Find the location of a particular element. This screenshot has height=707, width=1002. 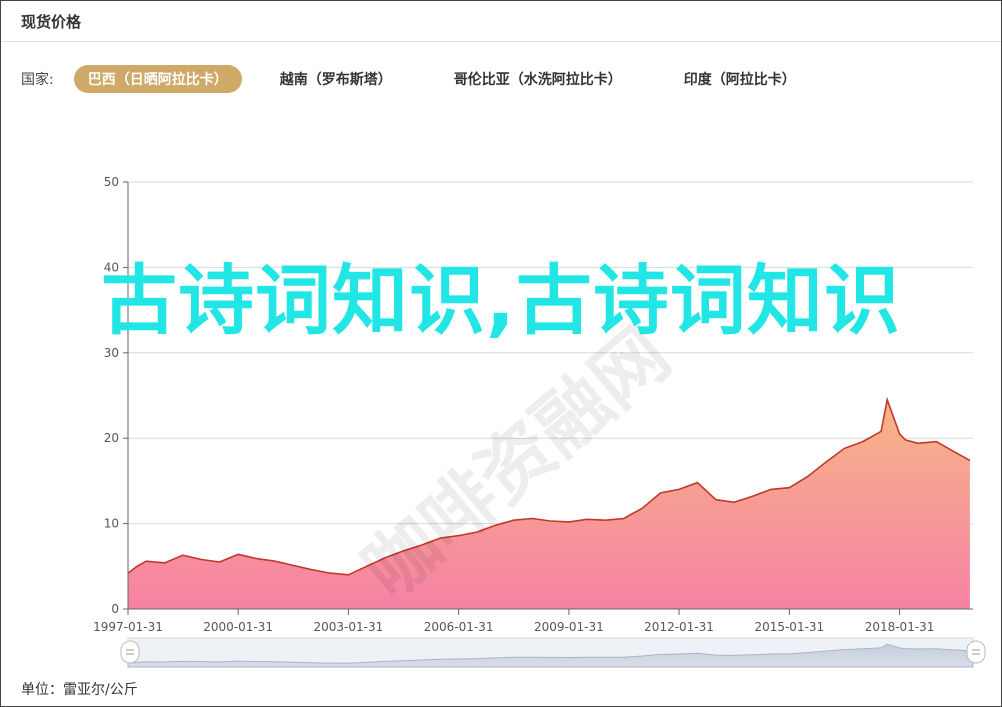

x-tick-label: 2000-01-31 is located at coordinates (238, 627).